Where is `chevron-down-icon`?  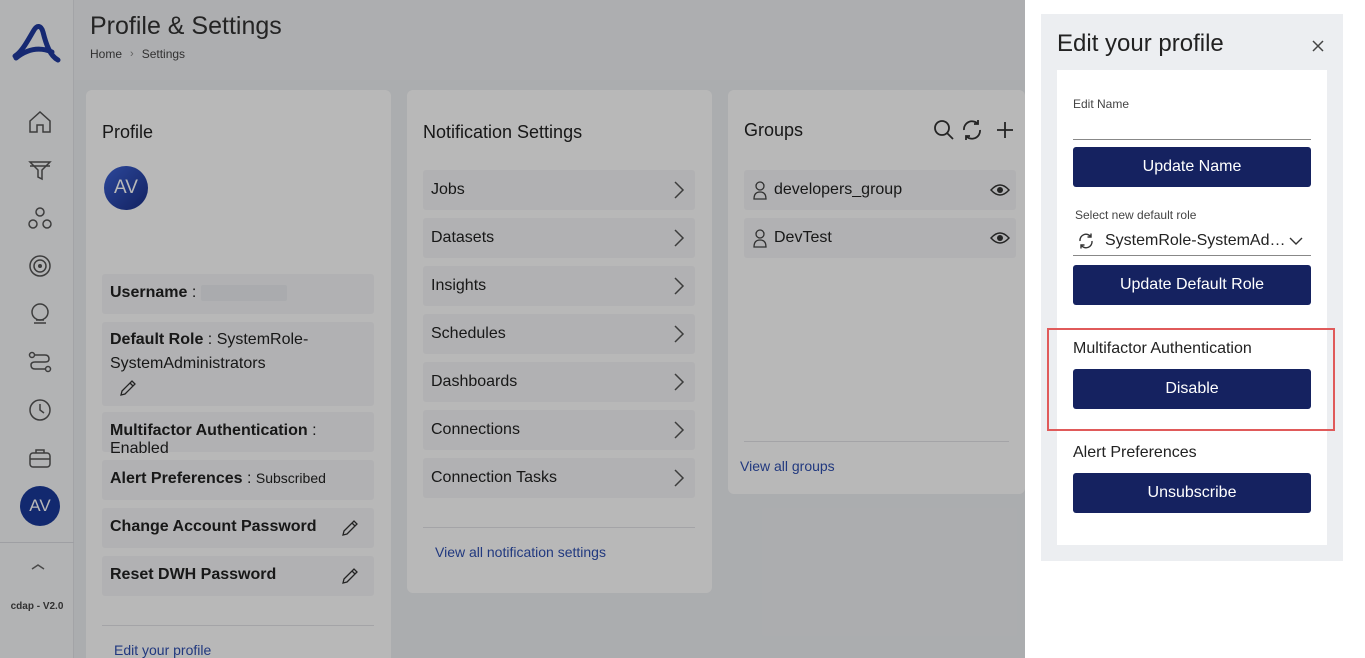
chevron-down-icon is located at coordinates (1296, 241).